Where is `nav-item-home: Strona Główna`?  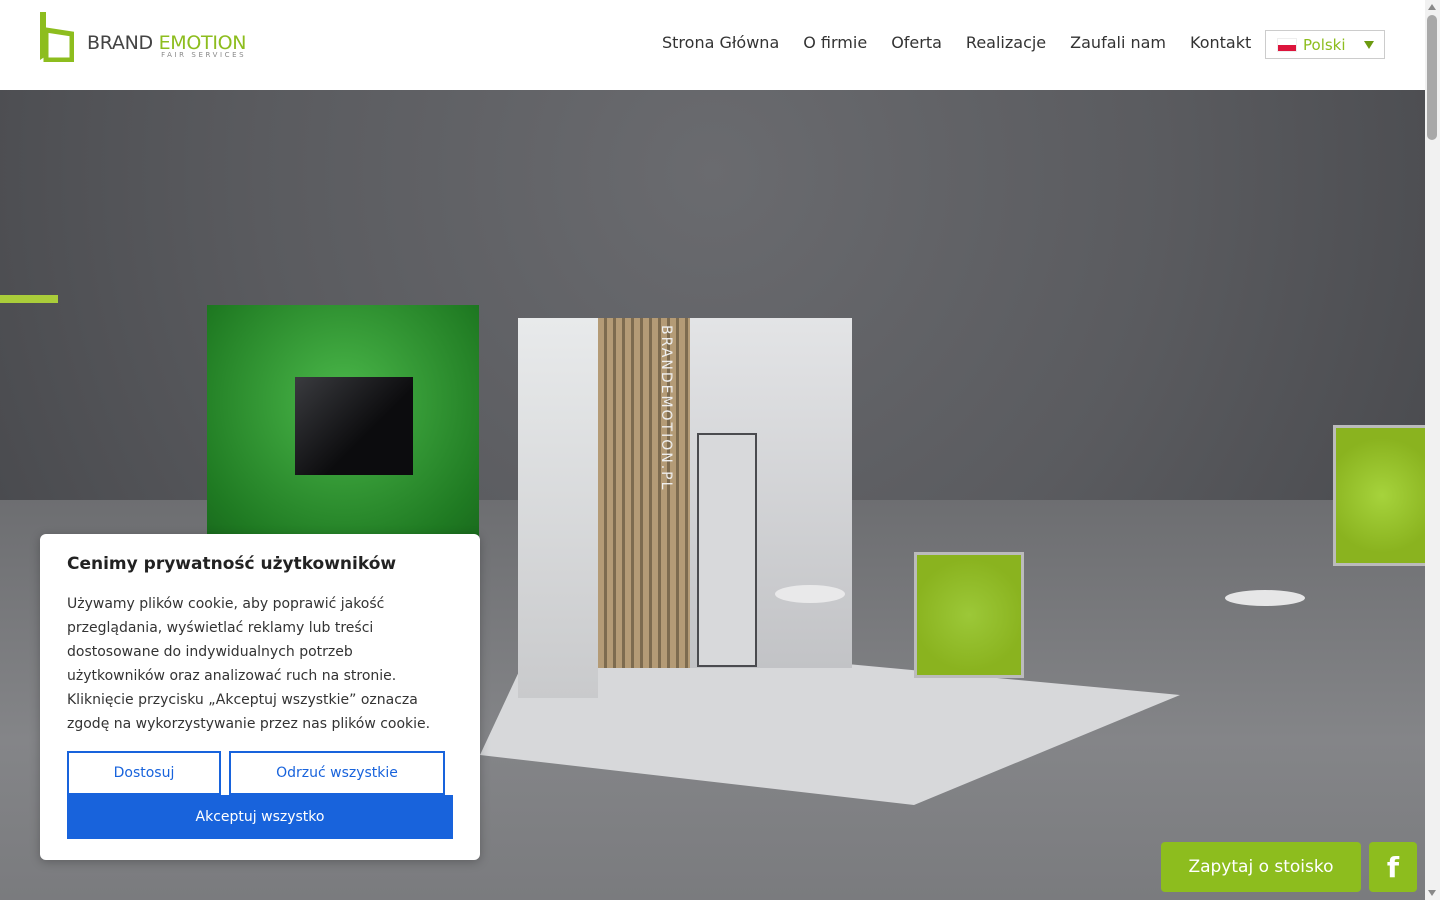
nav-item-home: Strona Główna is located at coordinates (720, 42).